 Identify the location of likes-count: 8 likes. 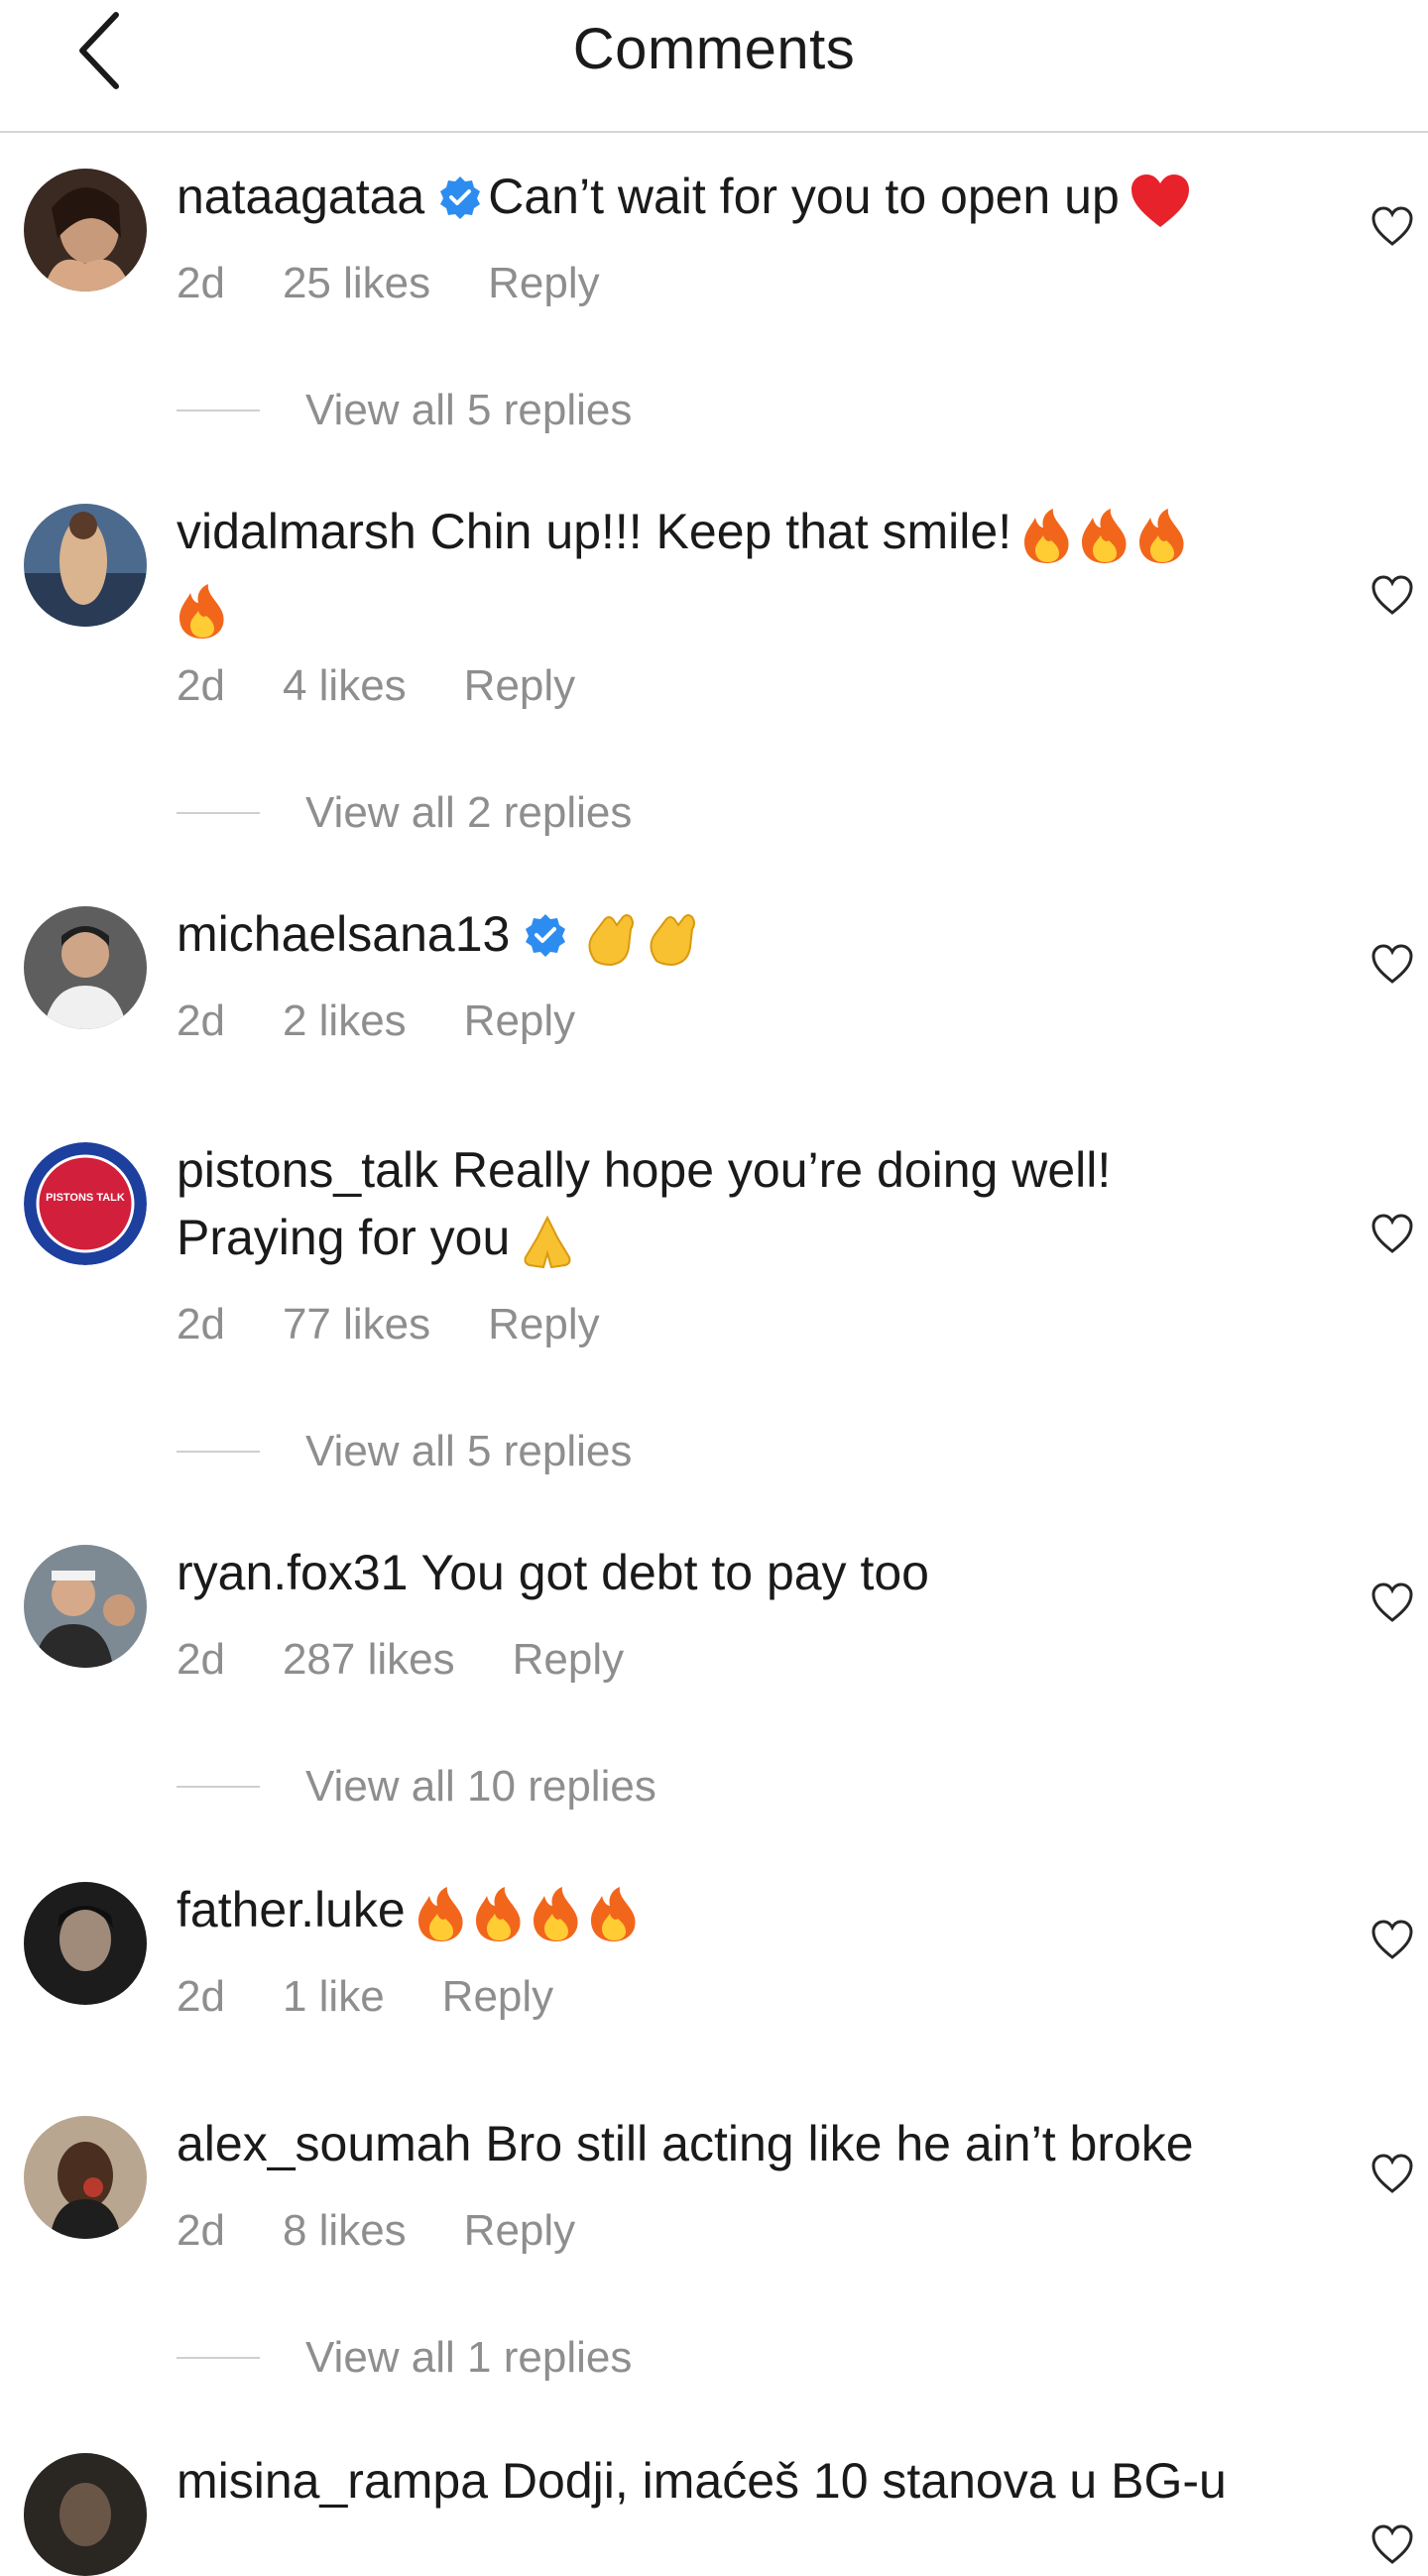
(345, 2230).